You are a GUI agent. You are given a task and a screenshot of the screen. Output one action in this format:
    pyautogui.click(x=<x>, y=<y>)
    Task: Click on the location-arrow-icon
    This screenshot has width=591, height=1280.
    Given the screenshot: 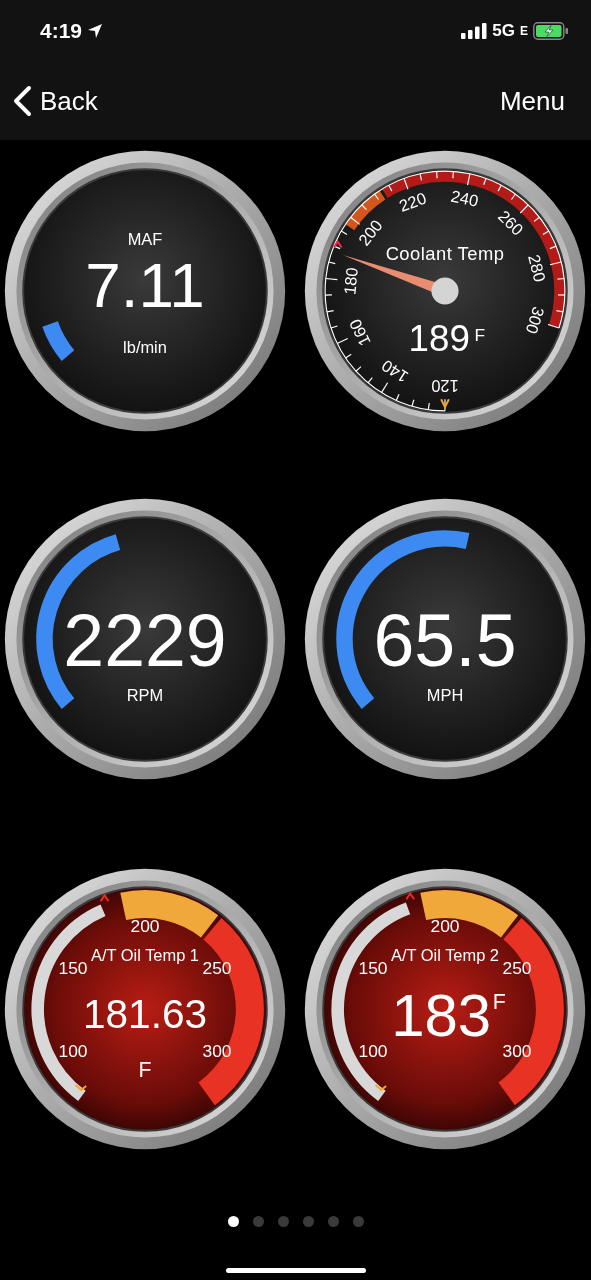 What is the action you would take?
    pyautogui.click(x=95, y=31)
    